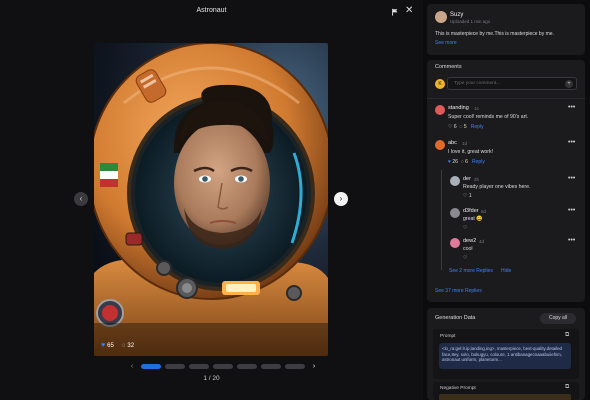  Describe the element at coordinates (395, 12) in the screenshot. I see `flag-icon` at that location.